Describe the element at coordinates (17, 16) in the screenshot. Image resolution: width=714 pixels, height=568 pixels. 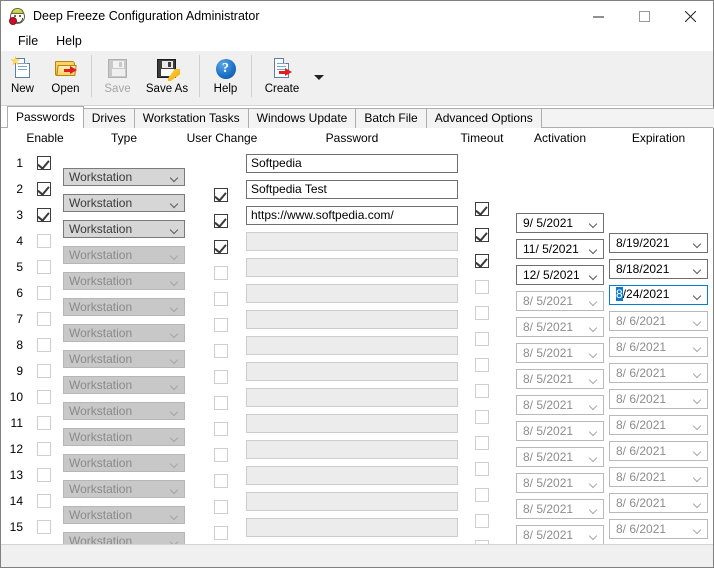
I see `deepfreeze-bear-icon` at that location.